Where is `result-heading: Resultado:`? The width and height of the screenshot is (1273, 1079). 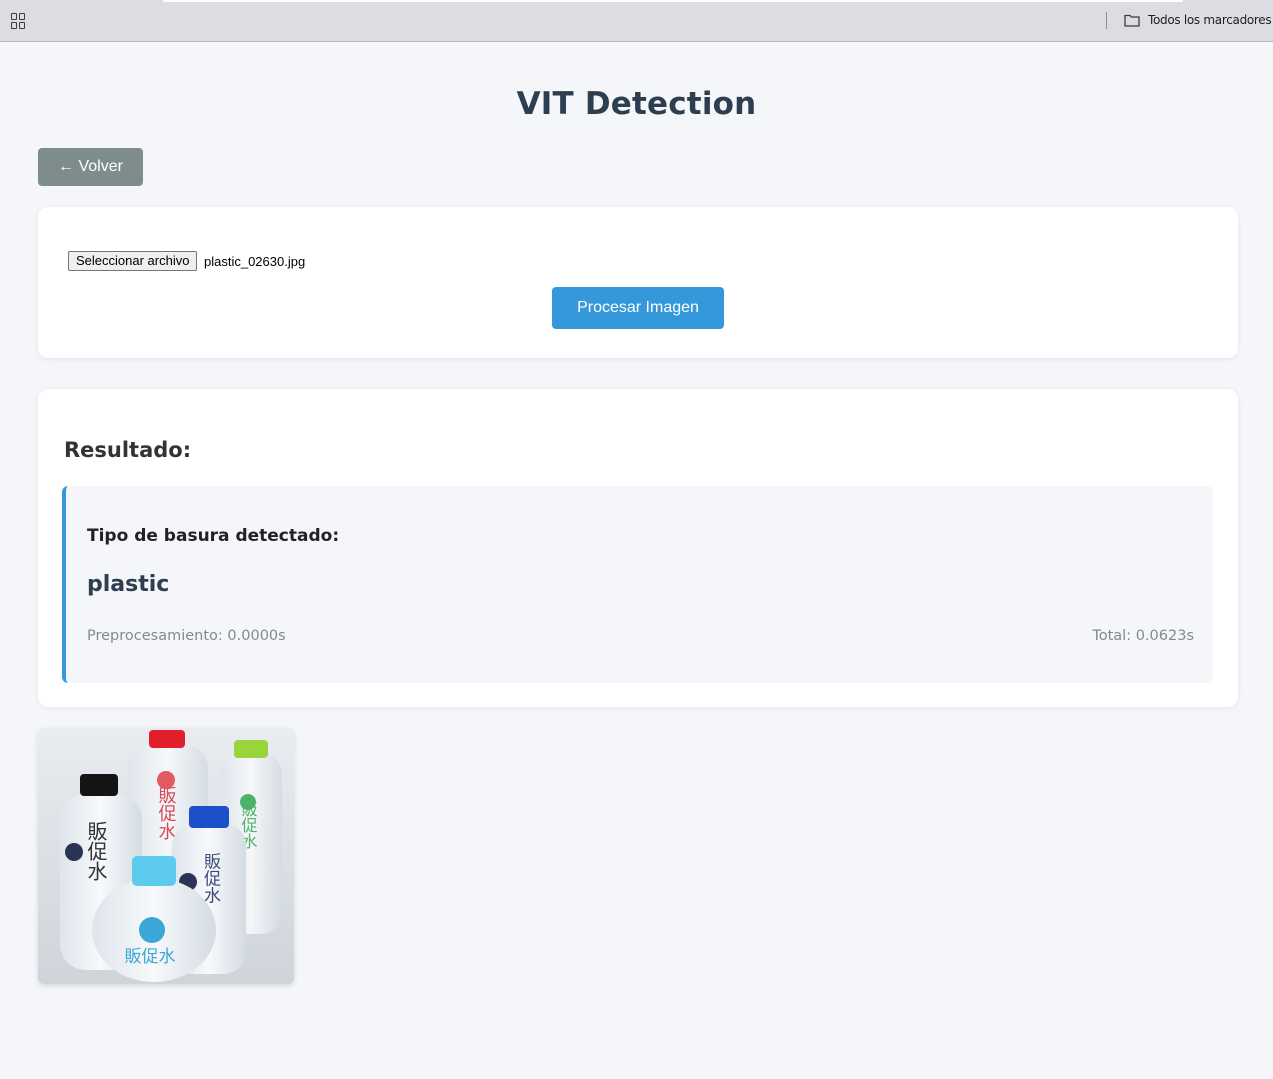
result-heading: Resultado: is located at coordinates (128, 450).